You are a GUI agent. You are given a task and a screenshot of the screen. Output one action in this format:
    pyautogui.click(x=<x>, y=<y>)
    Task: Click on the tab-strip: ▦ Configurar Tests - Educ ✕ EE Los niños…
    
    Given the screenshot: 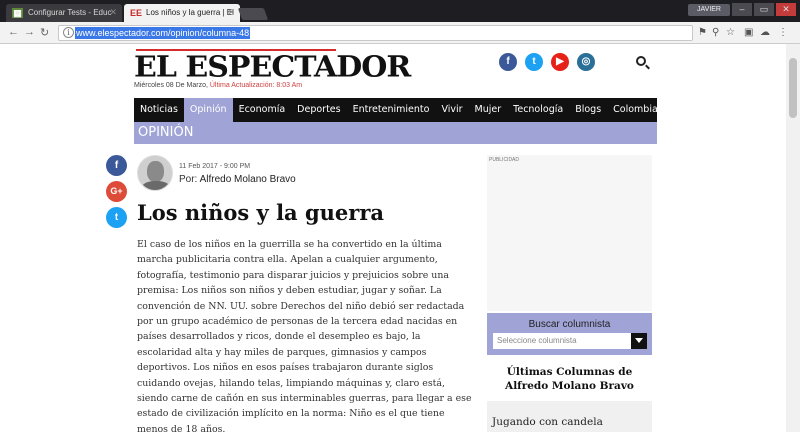 What is the action you would take?
    pyautogui.click(x=400, y=11)
    